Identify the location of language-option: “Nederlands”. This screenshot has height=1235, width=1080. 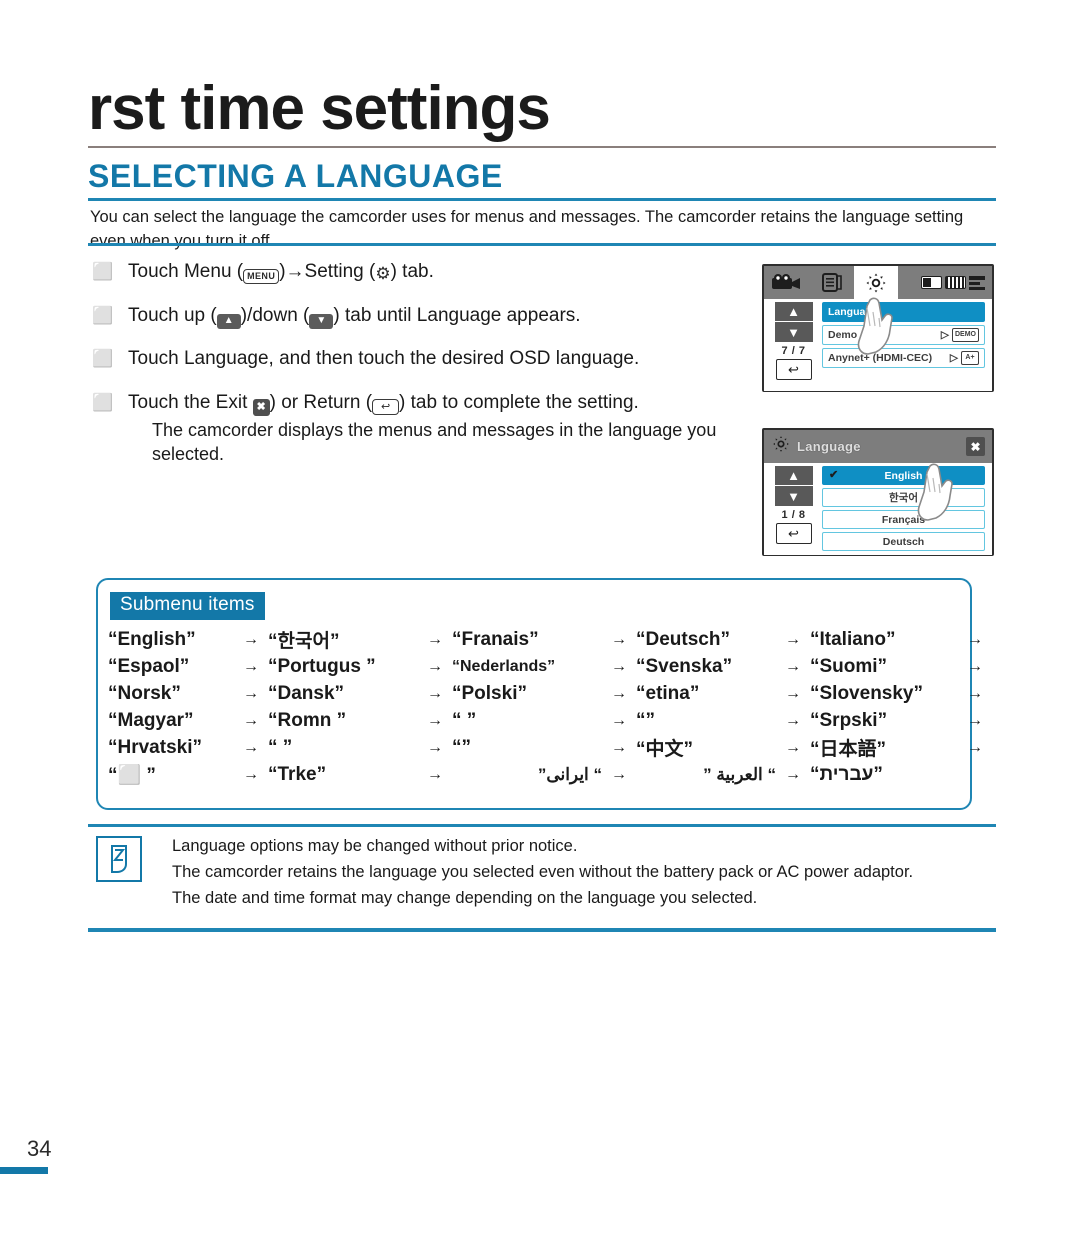
(504, 666).